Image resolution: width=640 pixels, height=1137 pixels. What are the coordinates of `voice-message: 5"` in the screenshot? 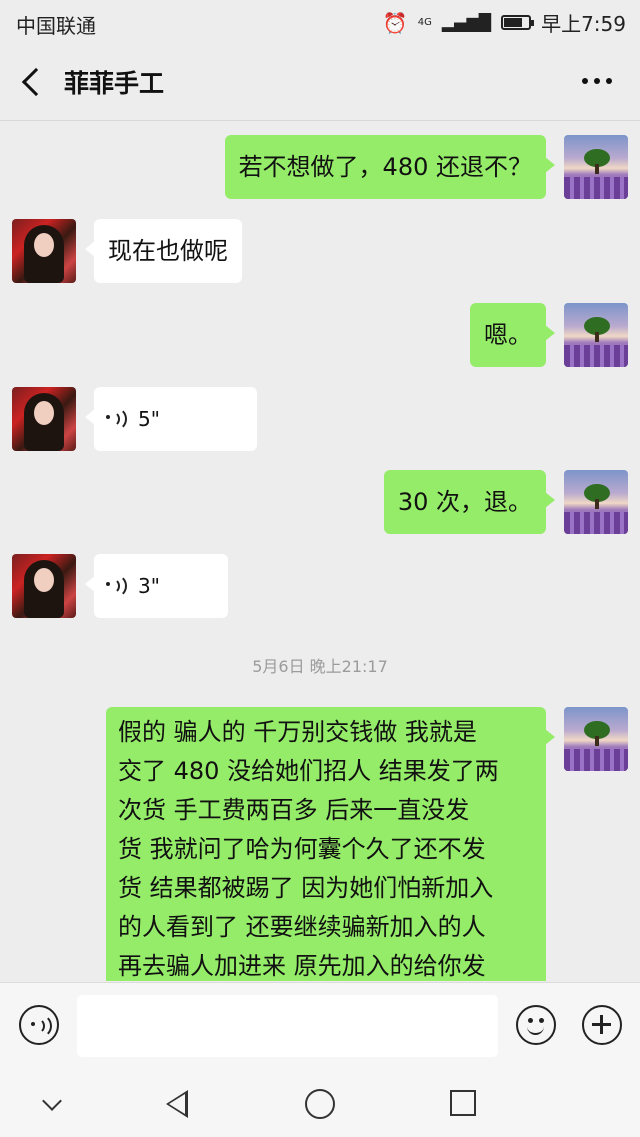 It's located at (171, 419).